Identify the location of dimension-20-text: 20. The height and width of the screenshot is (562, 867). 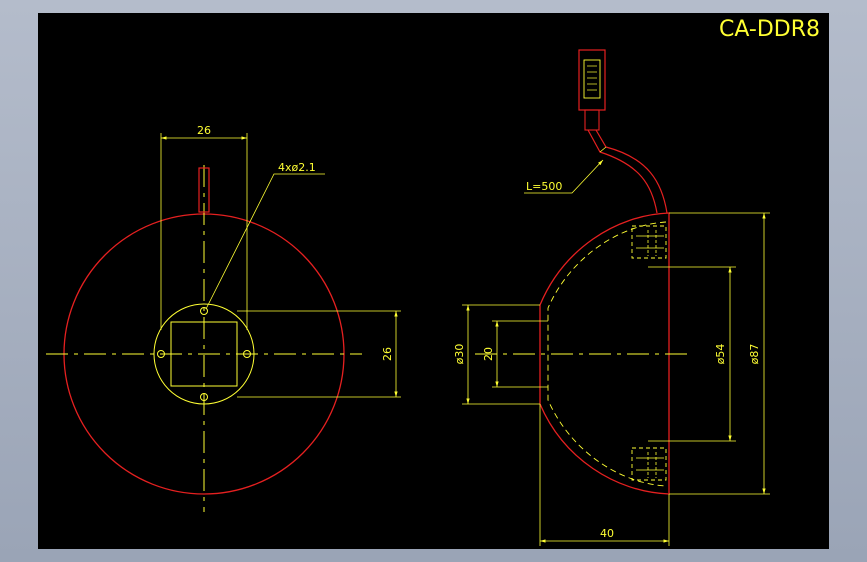
(488, 354).